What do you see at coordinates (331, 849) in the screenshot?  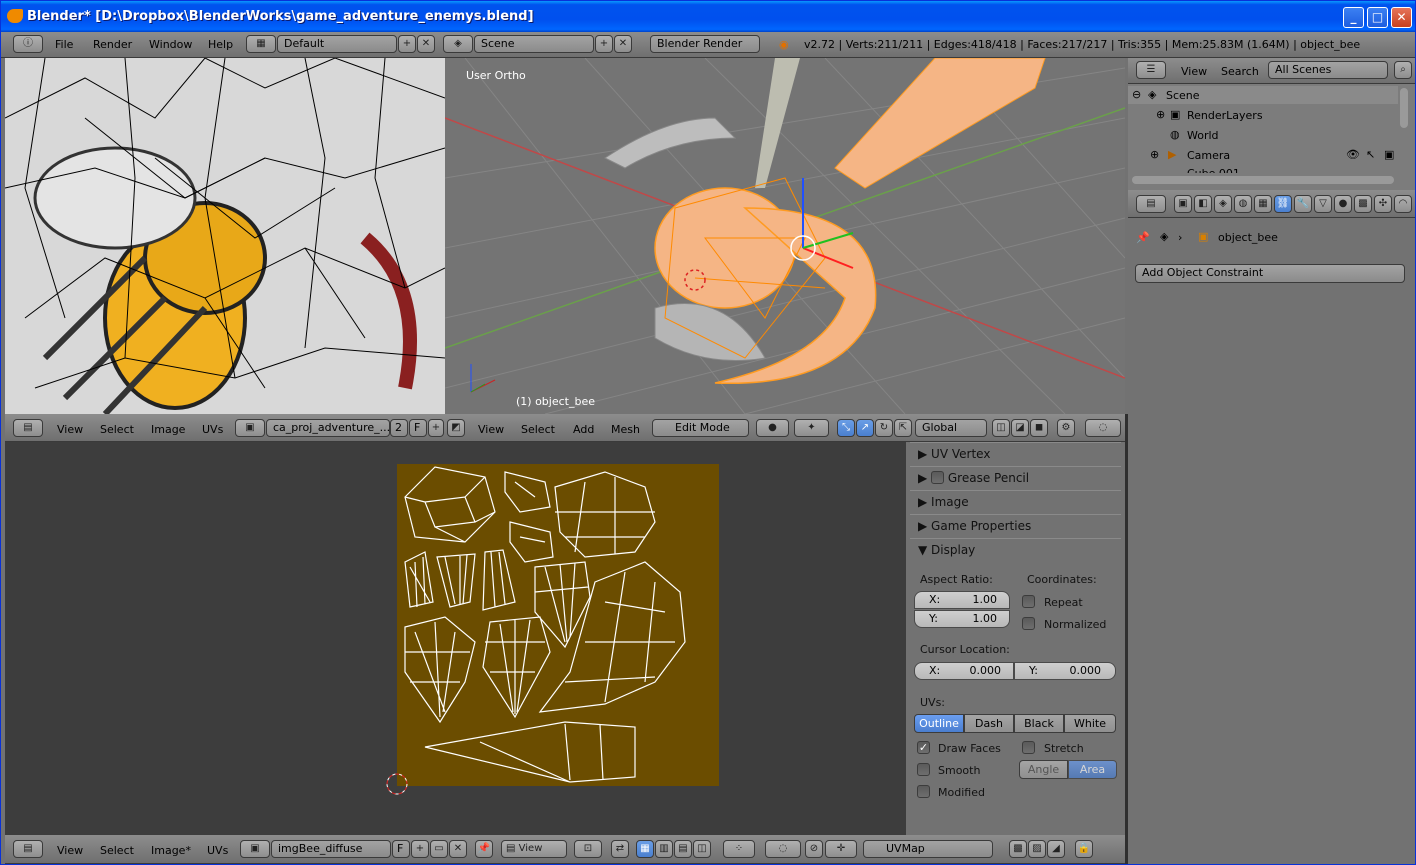 I see `uv-image-name-field: imgBee_diffuse` at bounding box center [331, 849].